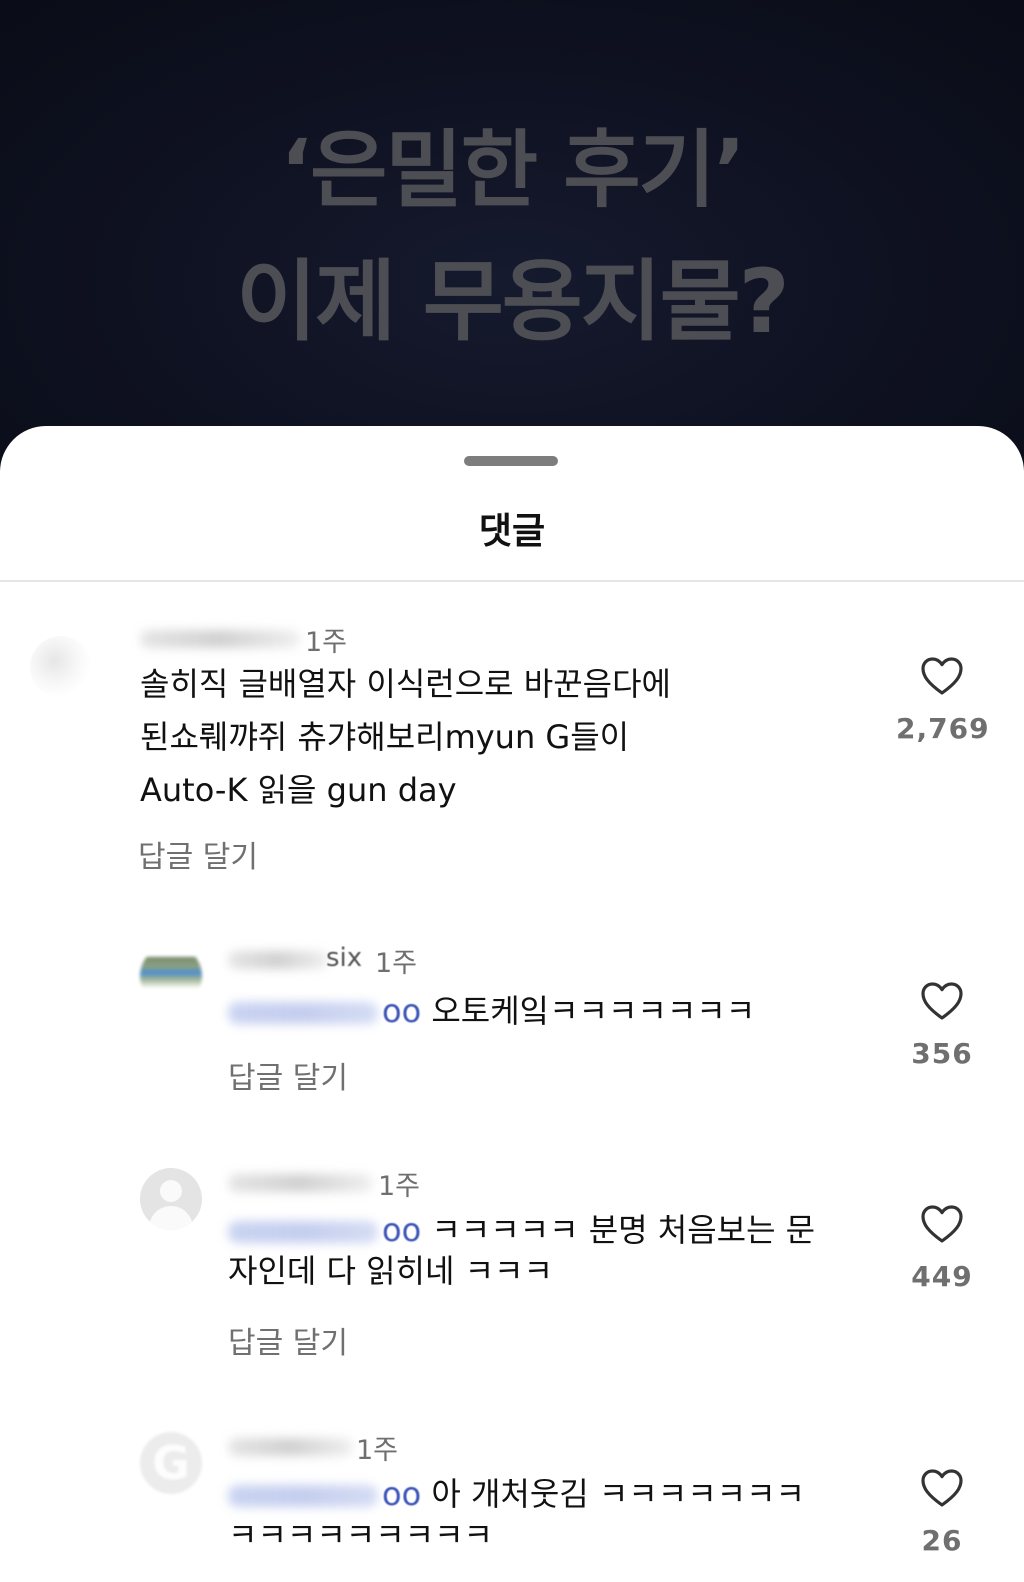  I want to click on banner-title-line2: 이제 무용지물?, so click(512, 301).